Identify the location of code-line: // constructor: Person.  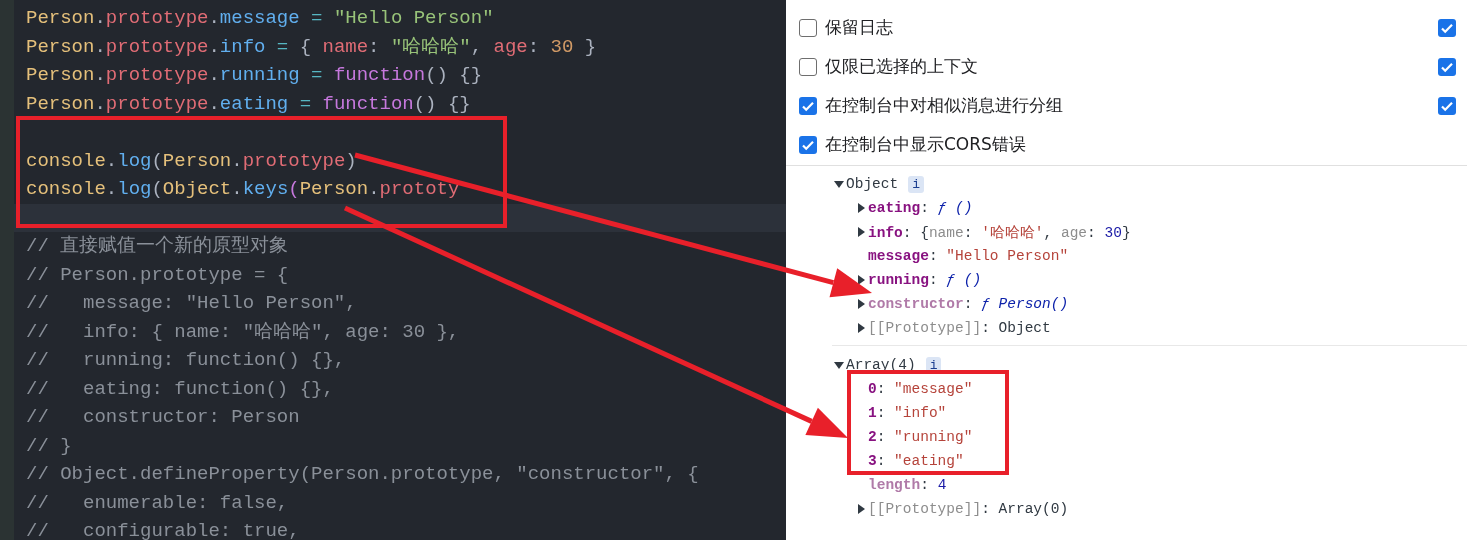
(163, 417).